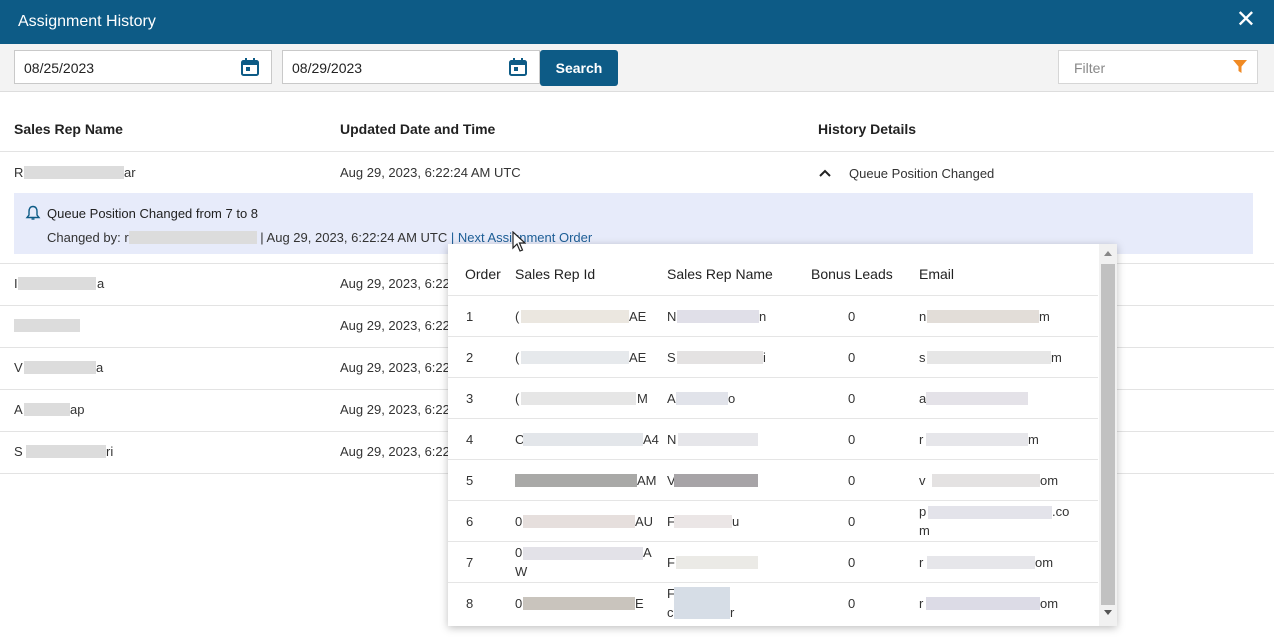 The height and width of the screenshot is (644, 1274). Describe the element at coordinates (867, 129) in the screenshot. I see `column-header-history-details: History Details` at that location.